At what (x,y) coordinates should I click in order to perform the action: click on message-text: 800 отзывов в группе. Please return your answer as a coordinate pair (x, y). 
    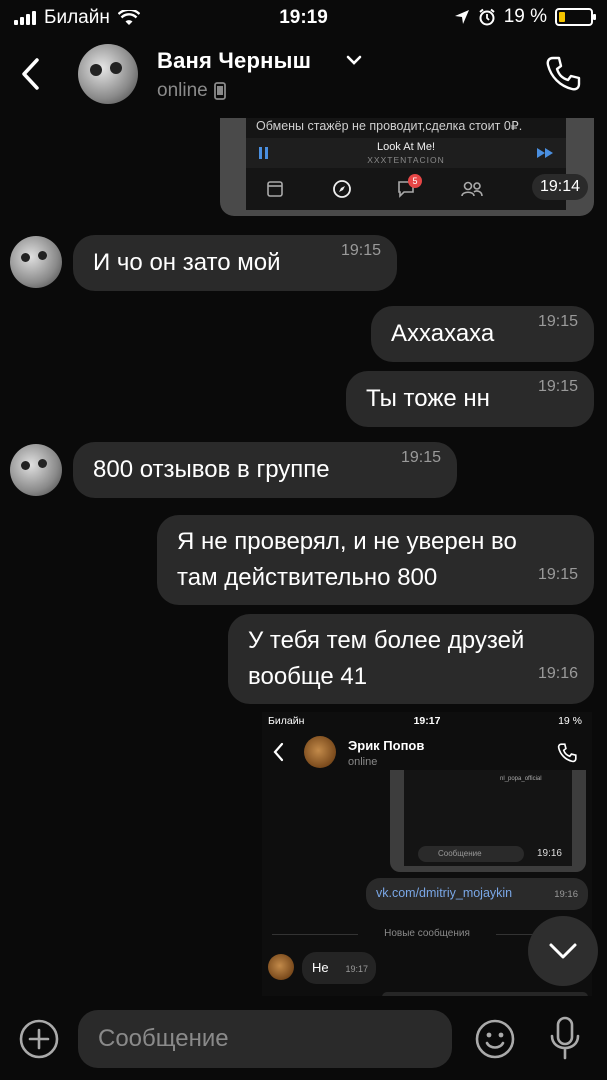
    Looking at the image, I should click on (211, 469).